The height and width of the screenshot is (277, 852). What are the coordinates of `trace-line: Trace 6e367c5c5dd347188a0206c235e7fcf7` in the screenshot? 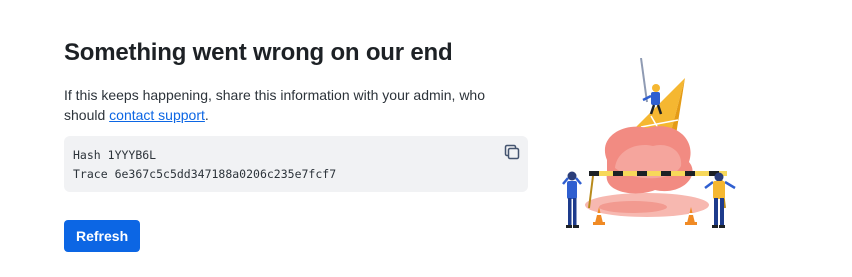 It's located at (296, 174).